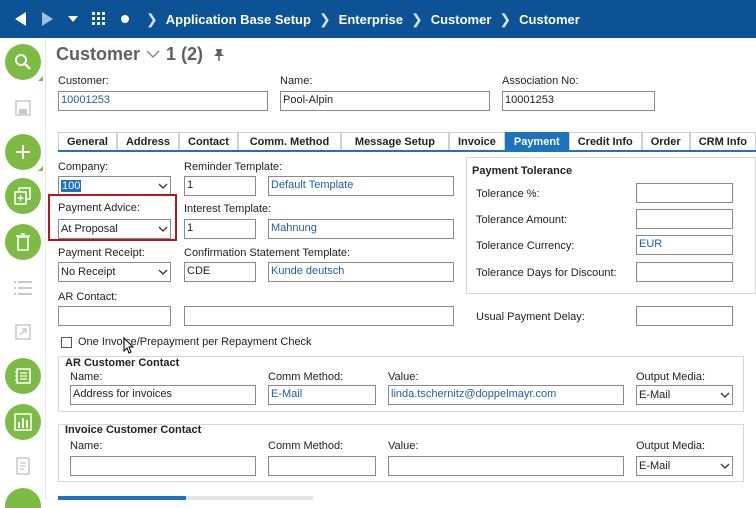 This screenshot has height=508, width=756. Describe the element at coordinates (23, 108) in the screenshot. I see `save-icon` at that location.